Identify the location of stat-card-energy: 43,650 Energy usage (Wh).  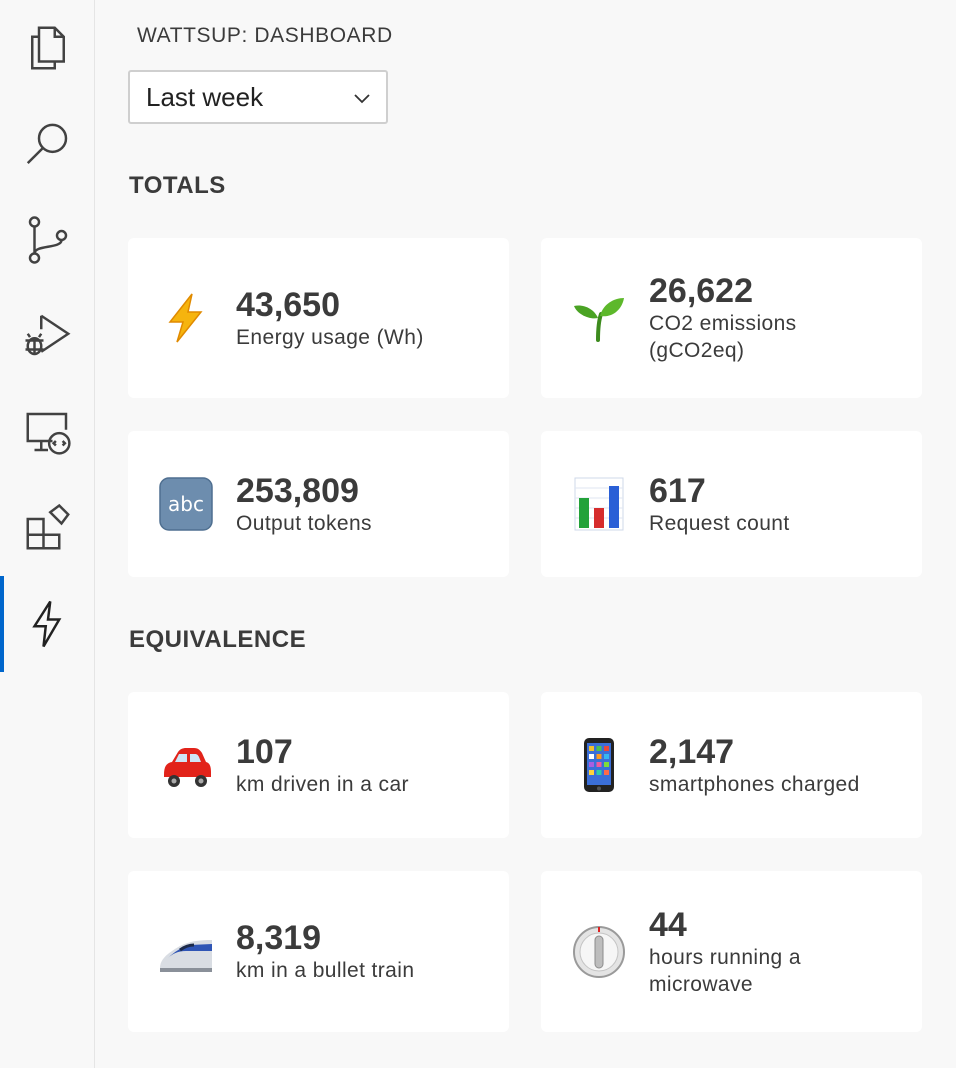
(318, 318).